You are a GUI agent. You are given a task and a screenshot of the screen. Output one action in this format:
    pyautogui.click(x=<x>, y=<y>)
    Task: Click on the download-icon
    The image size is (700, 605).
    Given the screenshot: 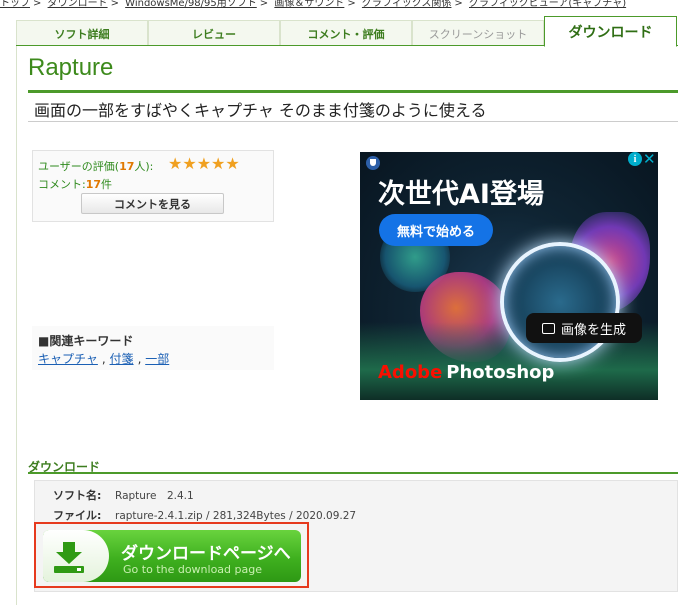 What is the action you would take?
    pyautogui.click(x=69, y=557)
    